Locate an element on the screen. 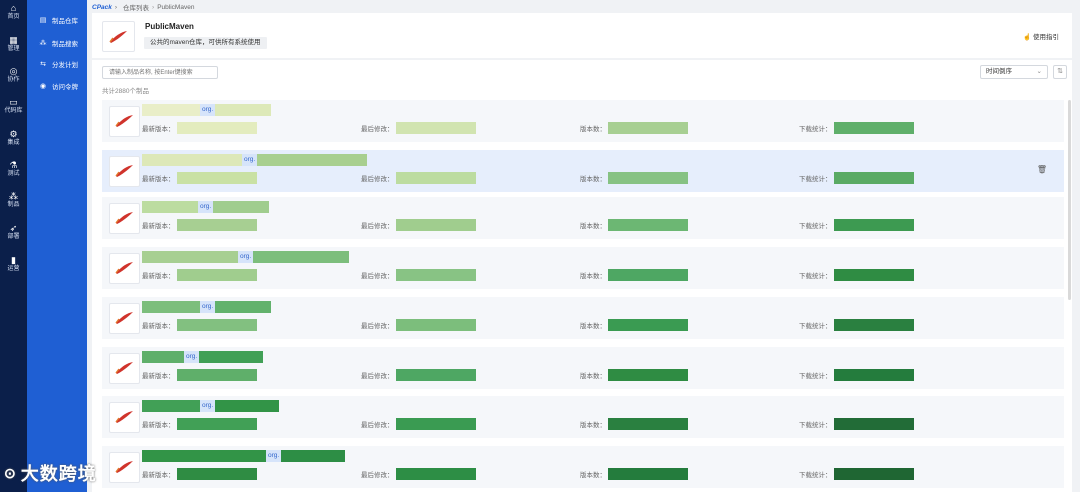  nav-item-1: ▦ 管理 is located at coordinates (13, 44).